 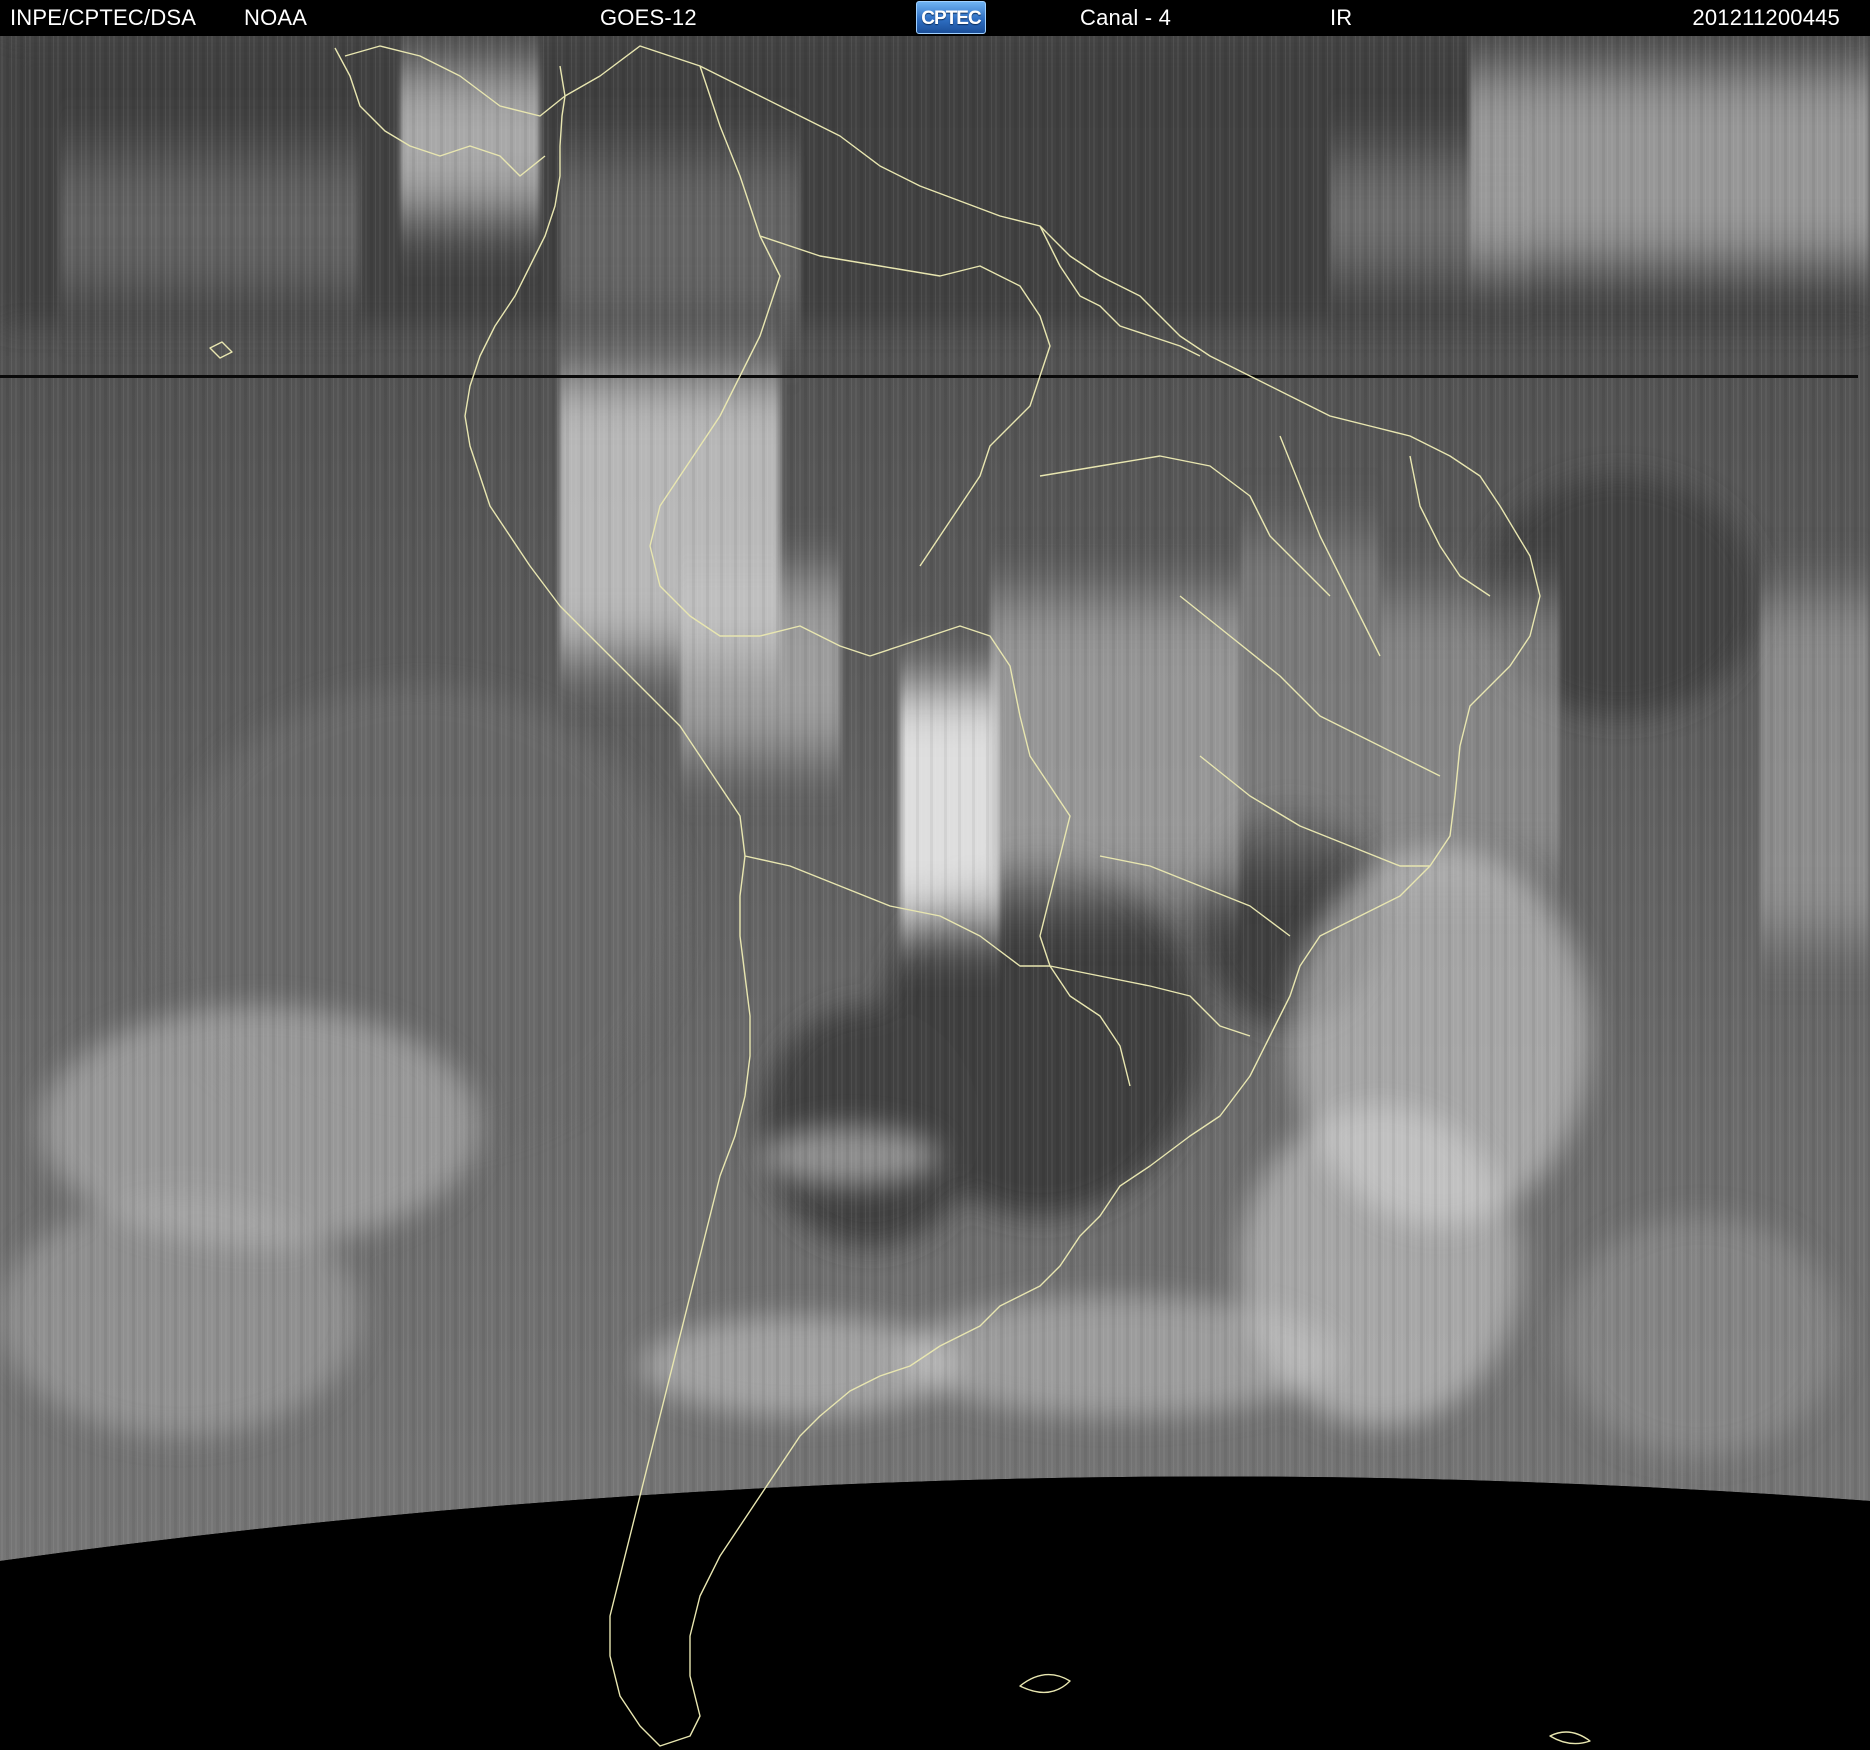 I want to click on timestamp-label: 201211200445, so click(x=1766, y=17).